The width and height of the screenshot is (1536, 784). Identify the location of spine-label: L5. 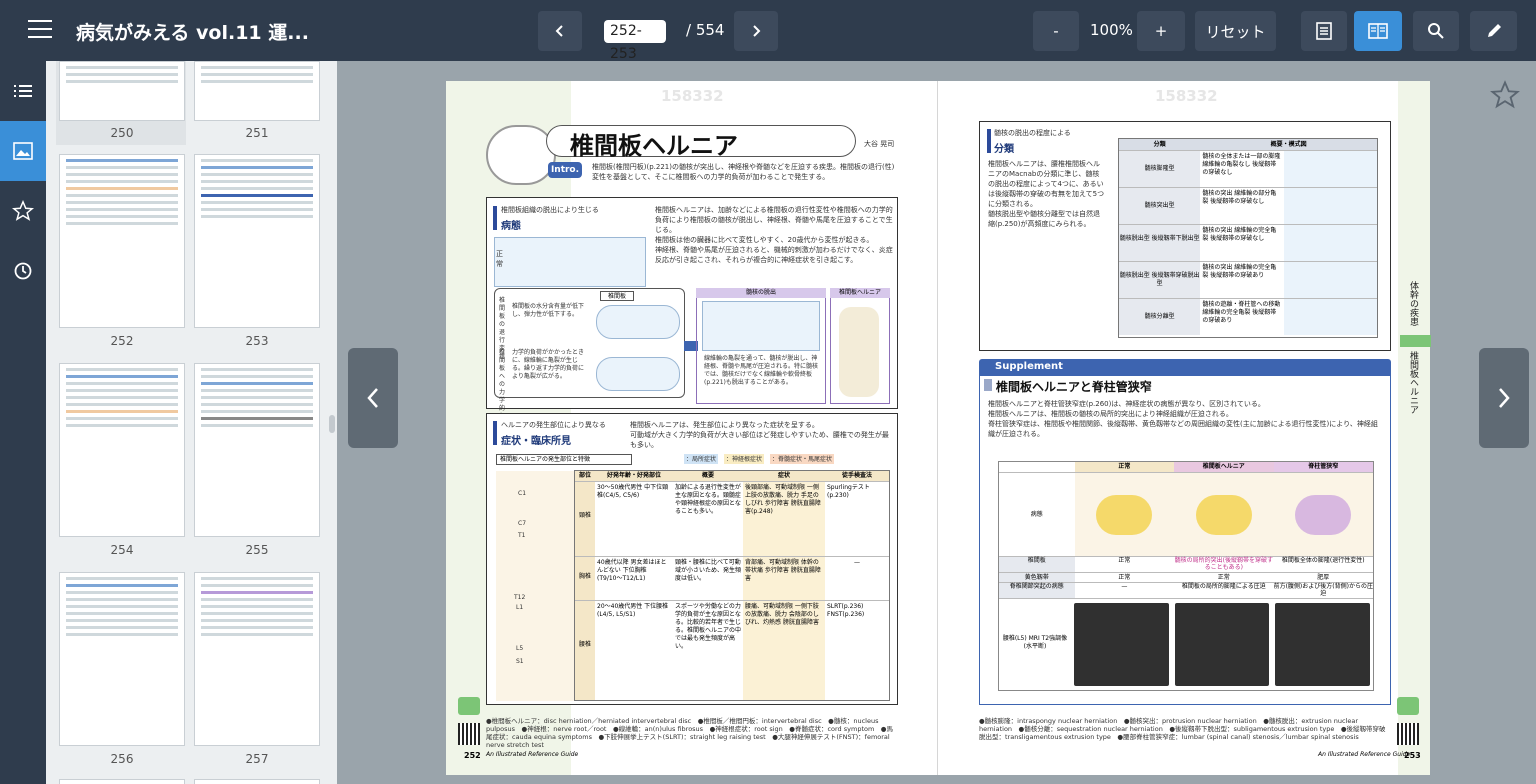
(520, 648).